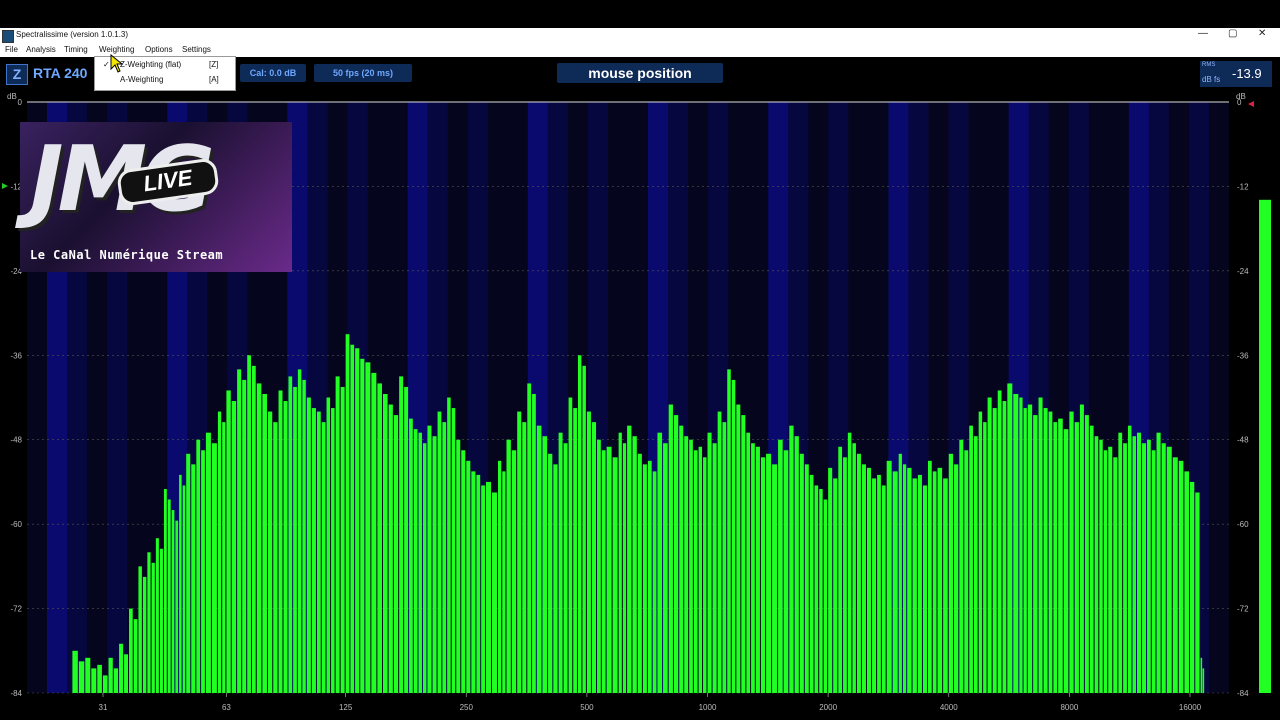 Image resolution: width=1280 pixels, height=720 pixels. I want to click on rta-mode-label: RTA 240, so click(60, 73).